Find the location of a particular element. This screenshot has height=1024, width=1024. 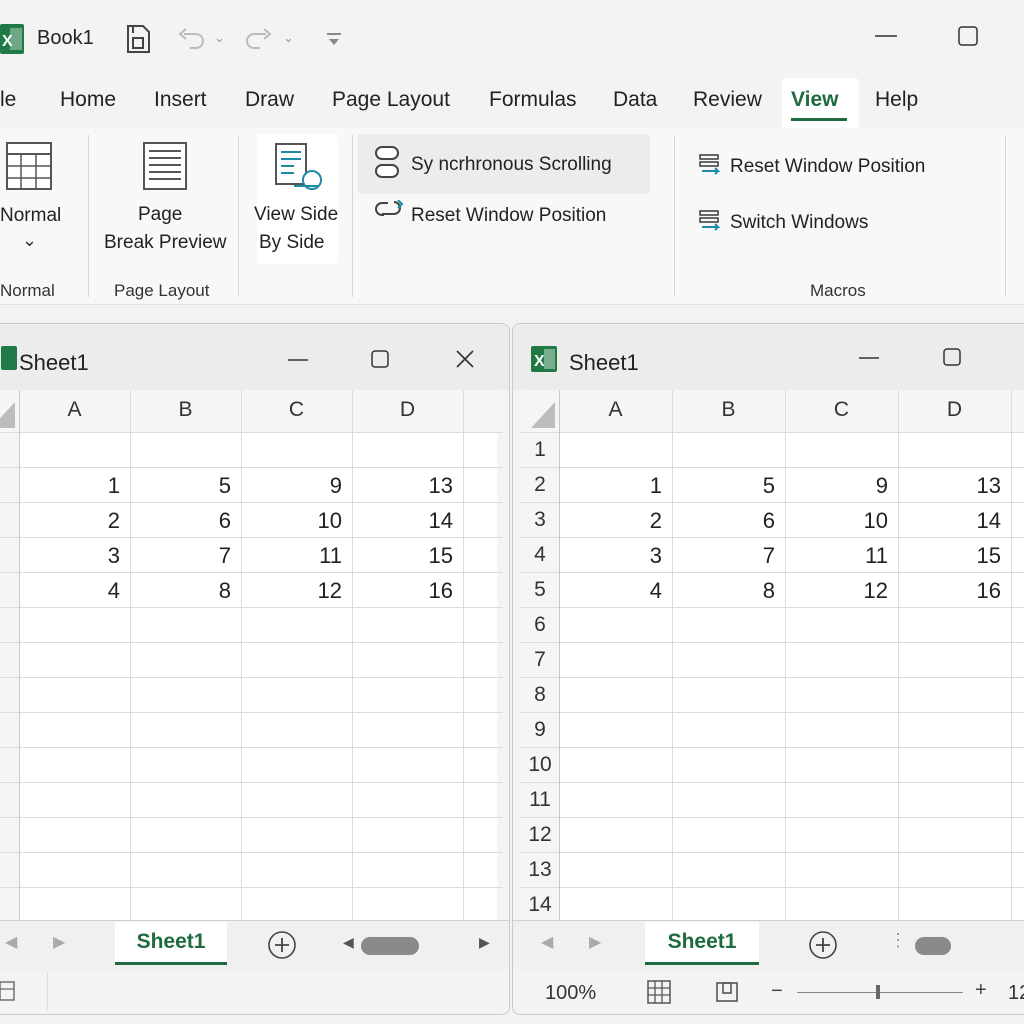

save-icon is located at coordinates (139, 39).